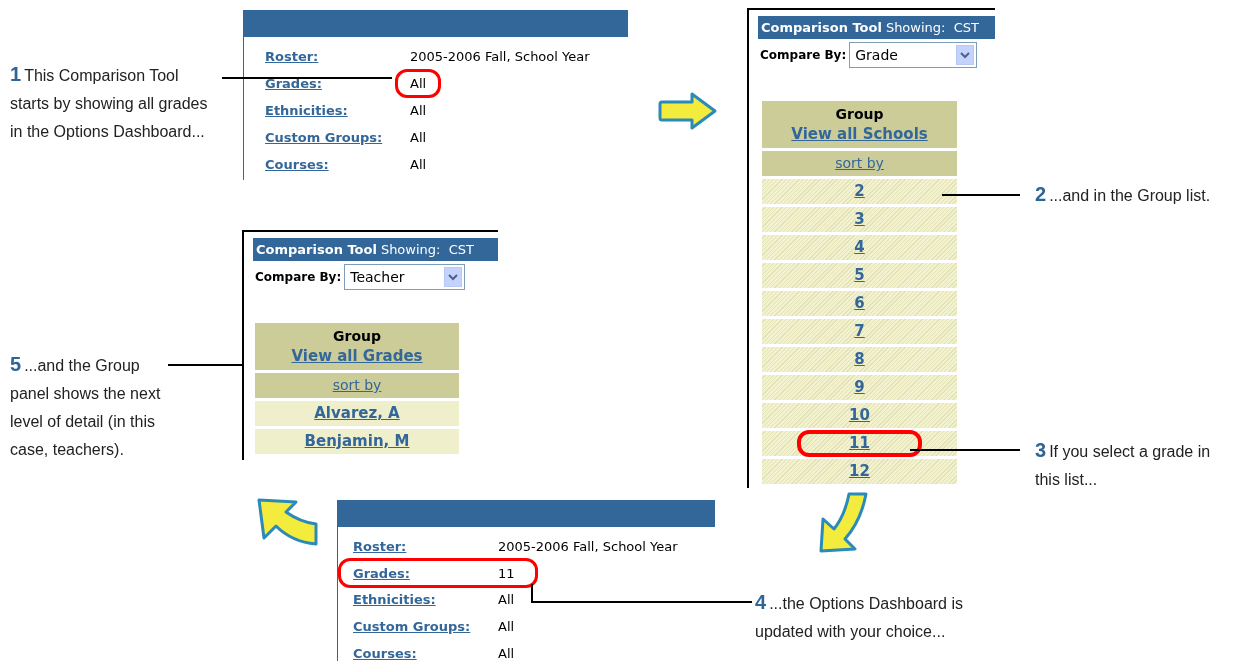  Describe the element at coordinates (859, 303) in the screenshot. I see `group-link: 6` at that location.